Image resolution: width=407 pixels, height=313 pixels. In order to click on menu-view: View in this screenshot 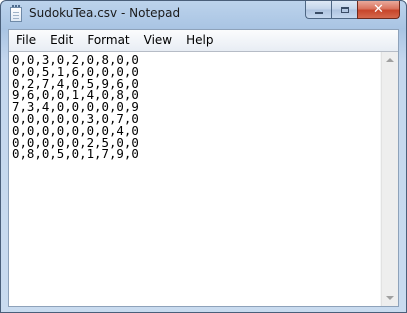, I will do `click(158, 40)`.